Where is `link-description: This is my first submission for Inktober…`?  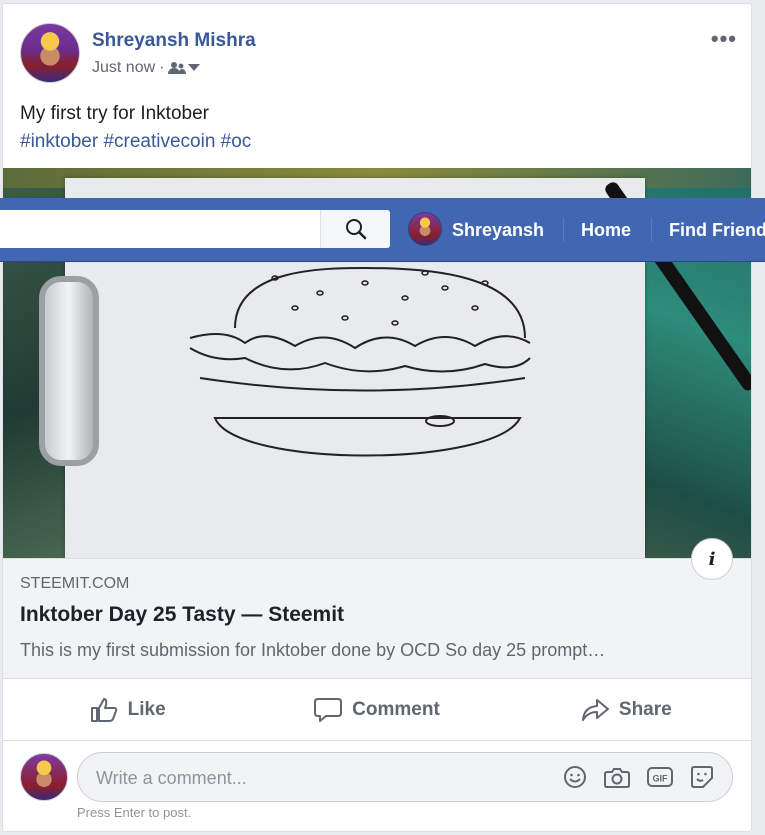
link-description: This is my first submission for Inktober… is located at coordinates (313, 650).